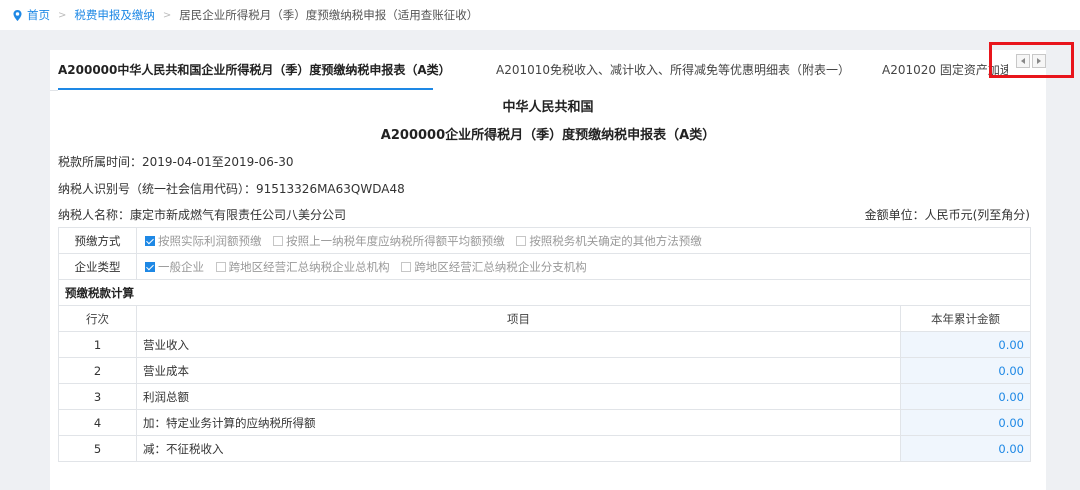 The image size is (1080, 490). What do you see at coordinates (493, 267) in the screenshot?
I see `enterprise-option-branch: 跨地区经营汇总纳税企业分支机构` at bounding box center [493, 267].